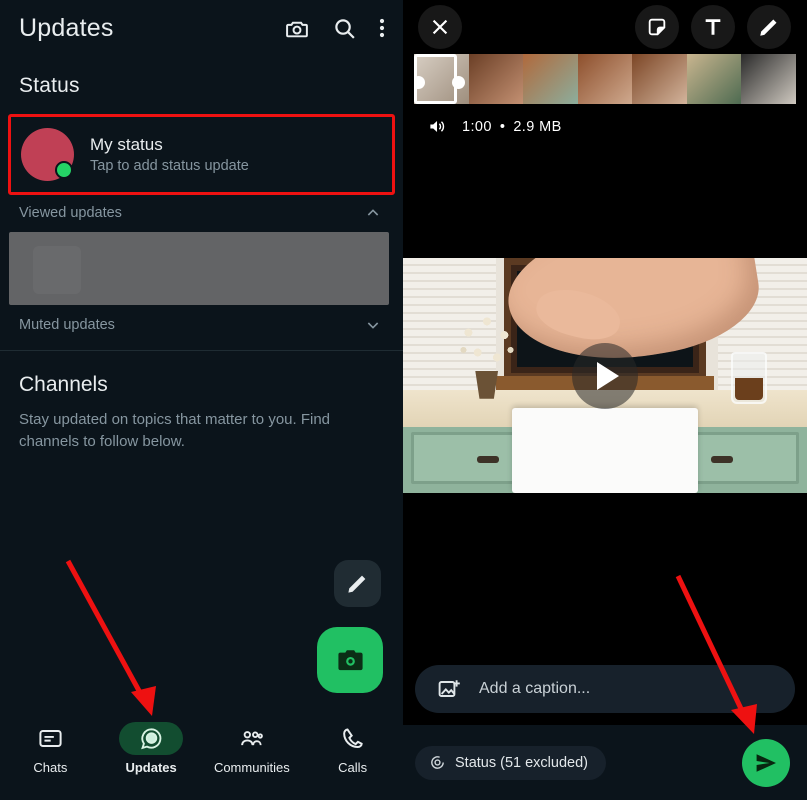 This screenshot has width=807, height=800. What do you see at coordinates (449, 689) in the screenshot?
I see `add-image-icon` at bounding box center [449, 689].